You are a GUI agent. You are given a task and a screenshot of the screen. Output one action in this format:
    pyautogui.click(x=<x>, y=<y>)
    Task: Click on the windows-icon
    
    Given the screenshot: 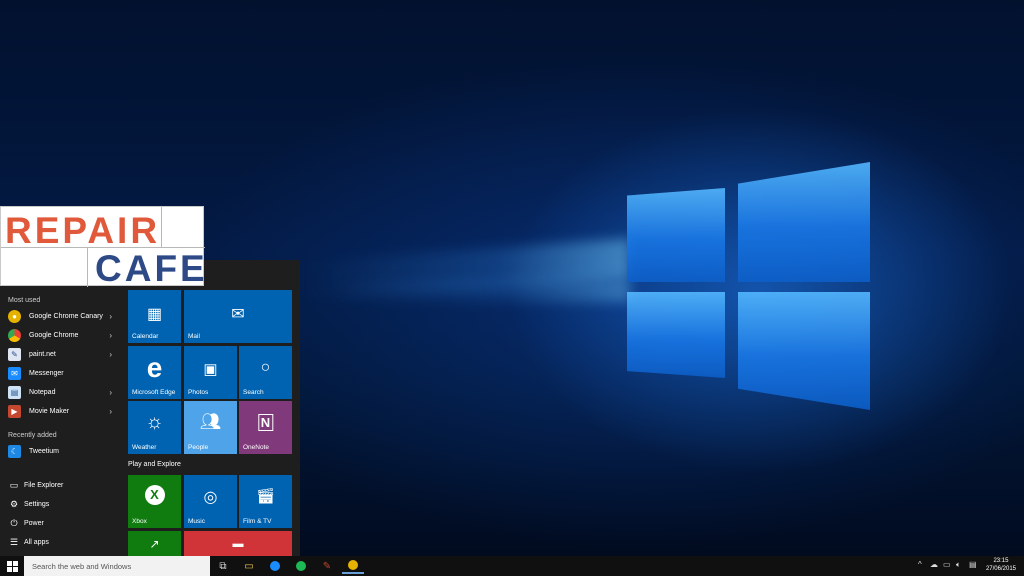 What is the action you would take?
    pyautogui.click(x=12, y=566)
    